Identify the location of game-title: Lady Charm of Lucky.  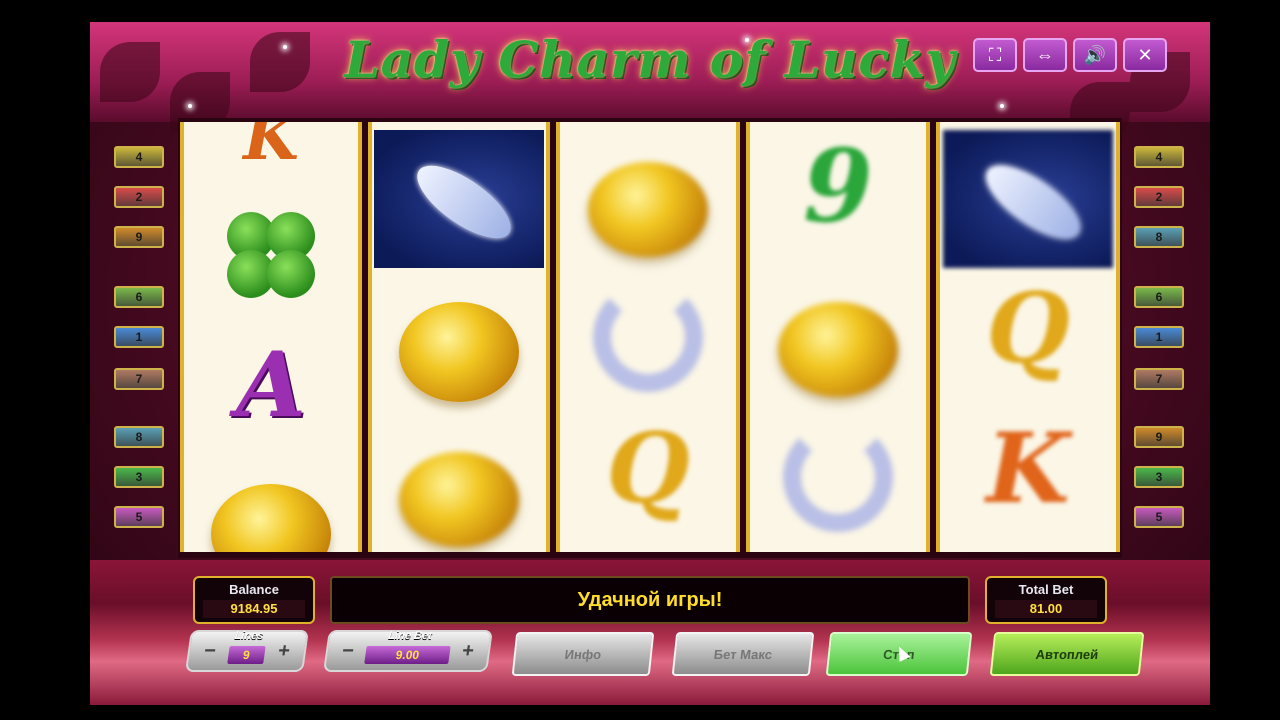
(650, 59).